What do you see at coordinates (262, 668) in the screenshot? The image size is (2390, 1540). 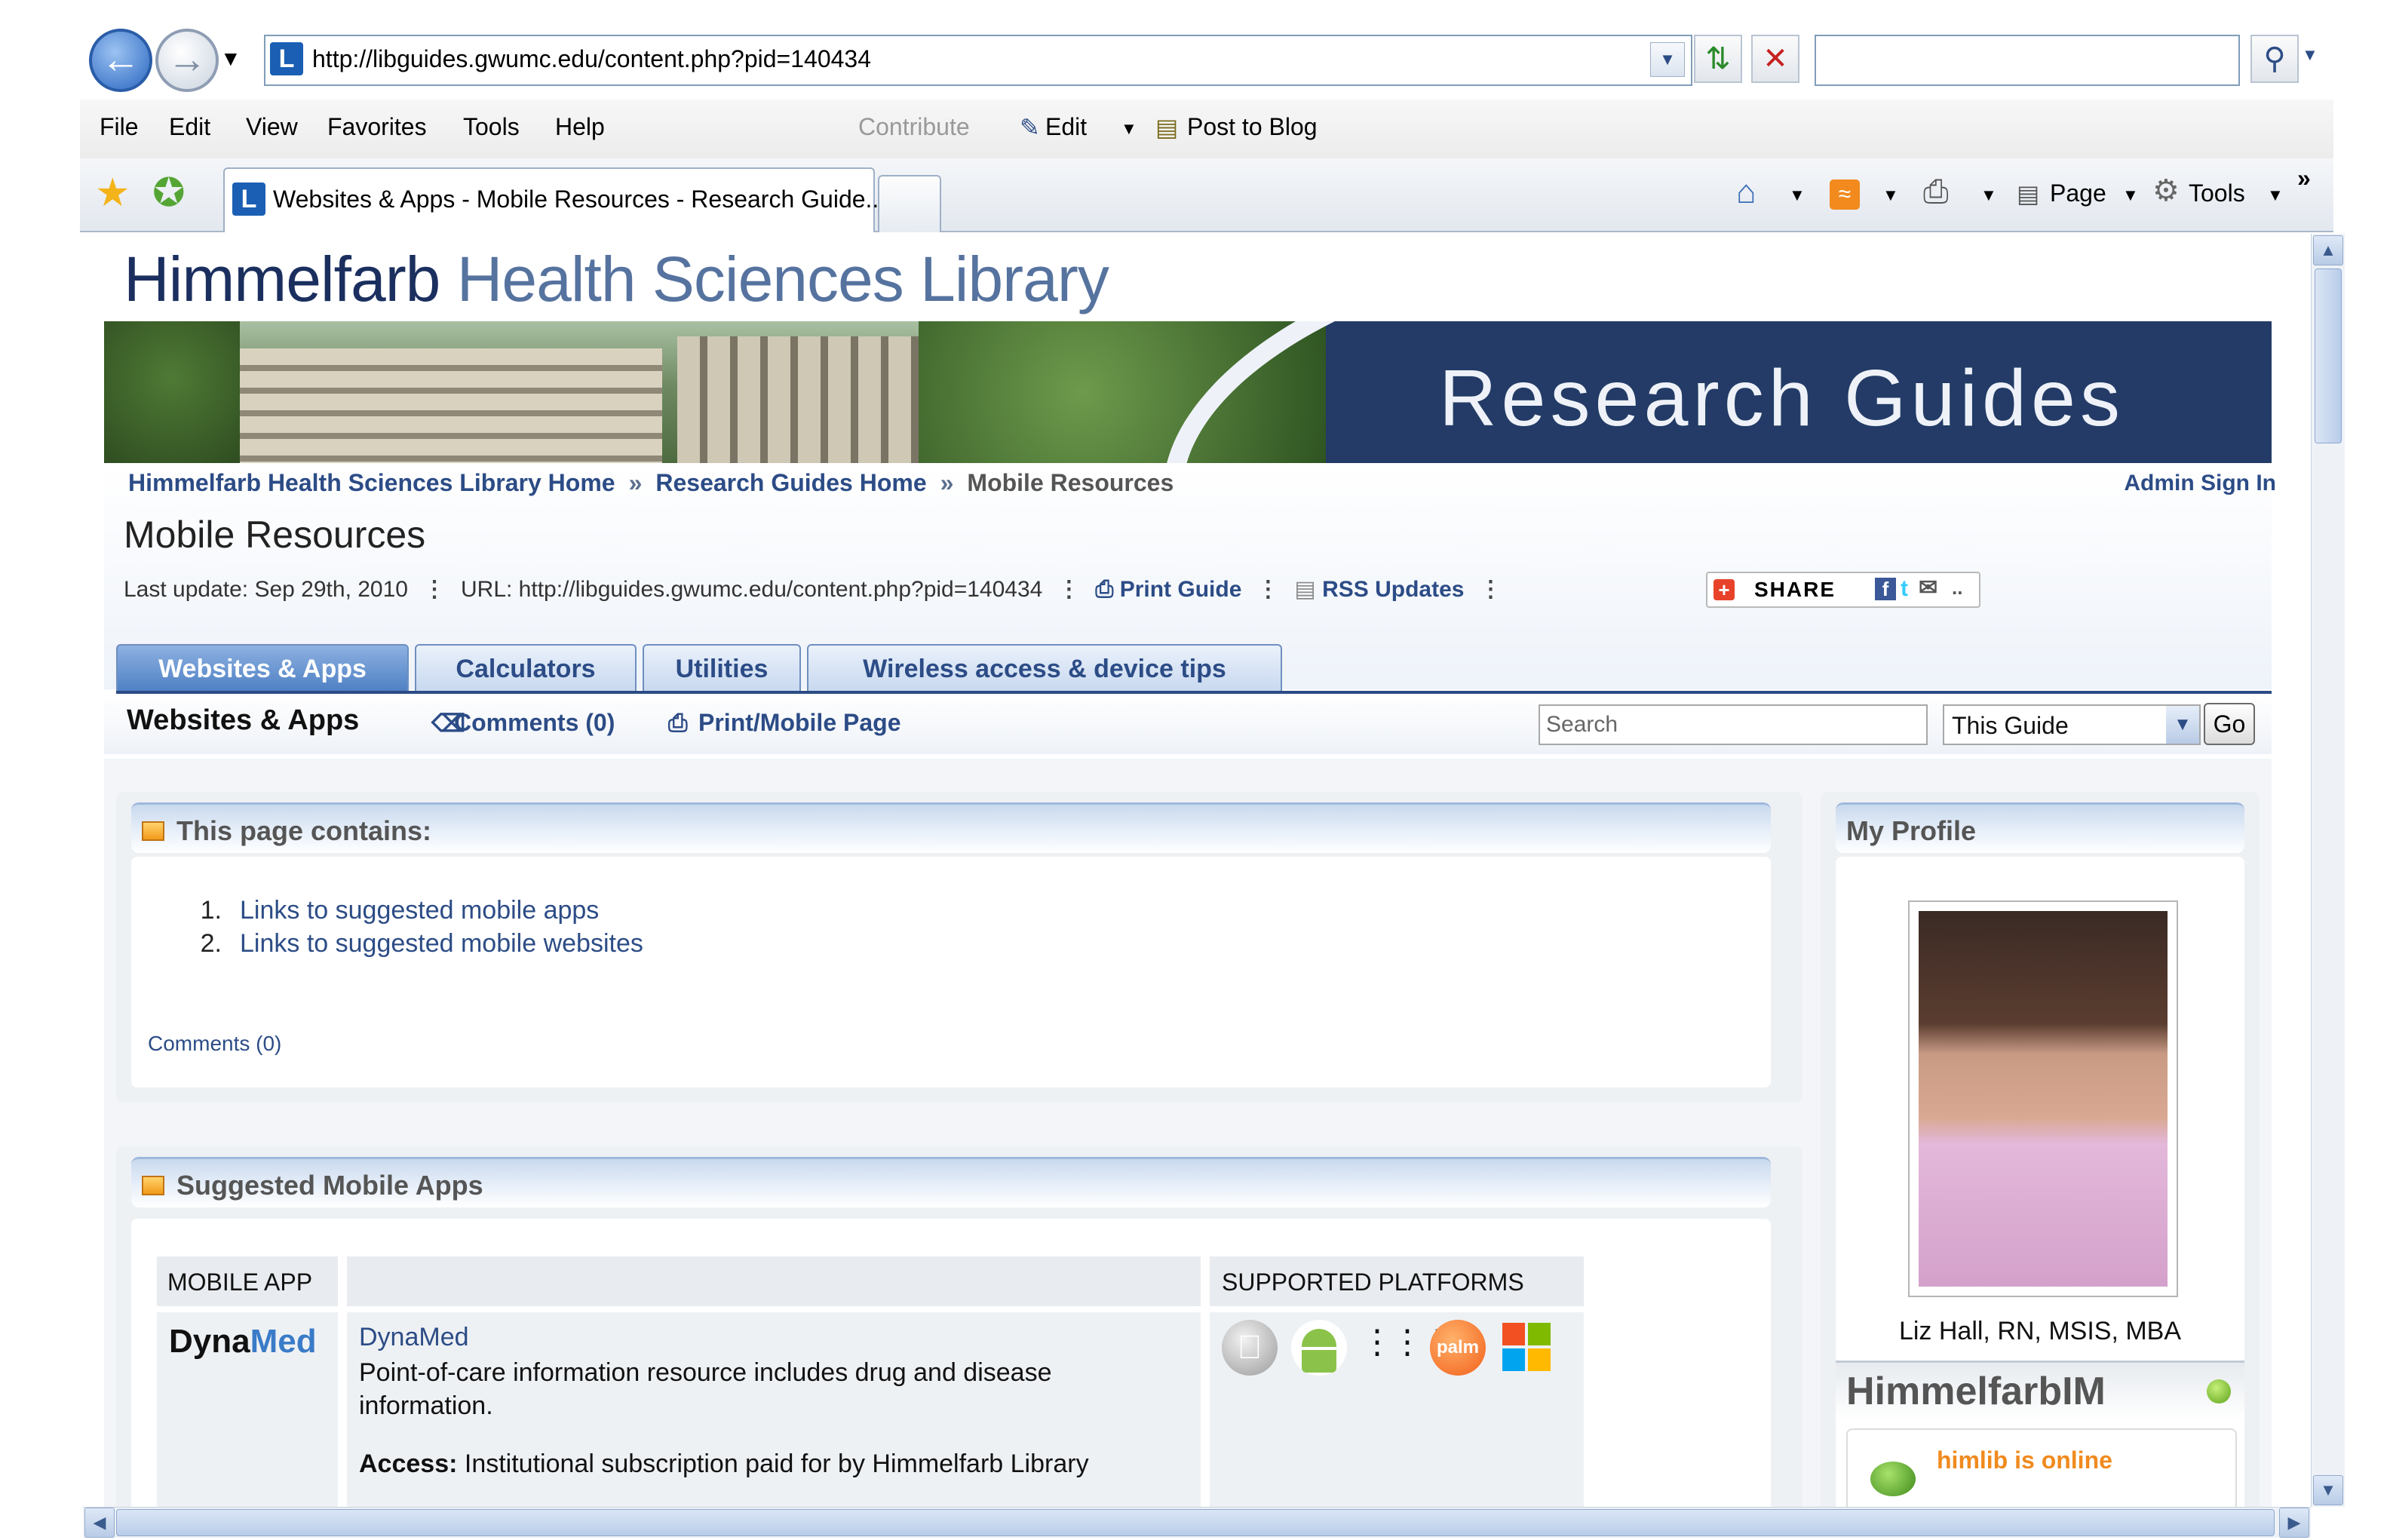 I see `tab-websites-apps: Websites & Apps` at bounding box center [262, 668].